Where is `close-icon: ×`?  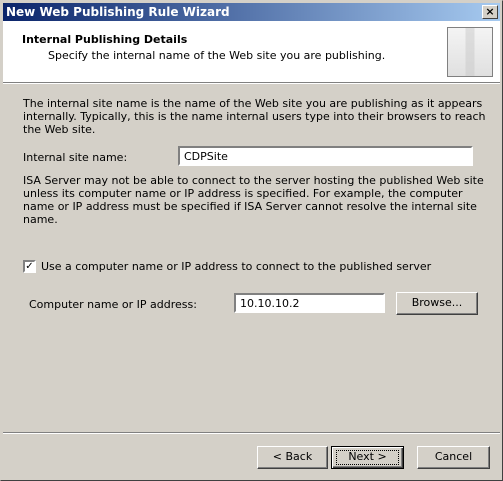 close-icon: × is located at coordinates (490, 12).